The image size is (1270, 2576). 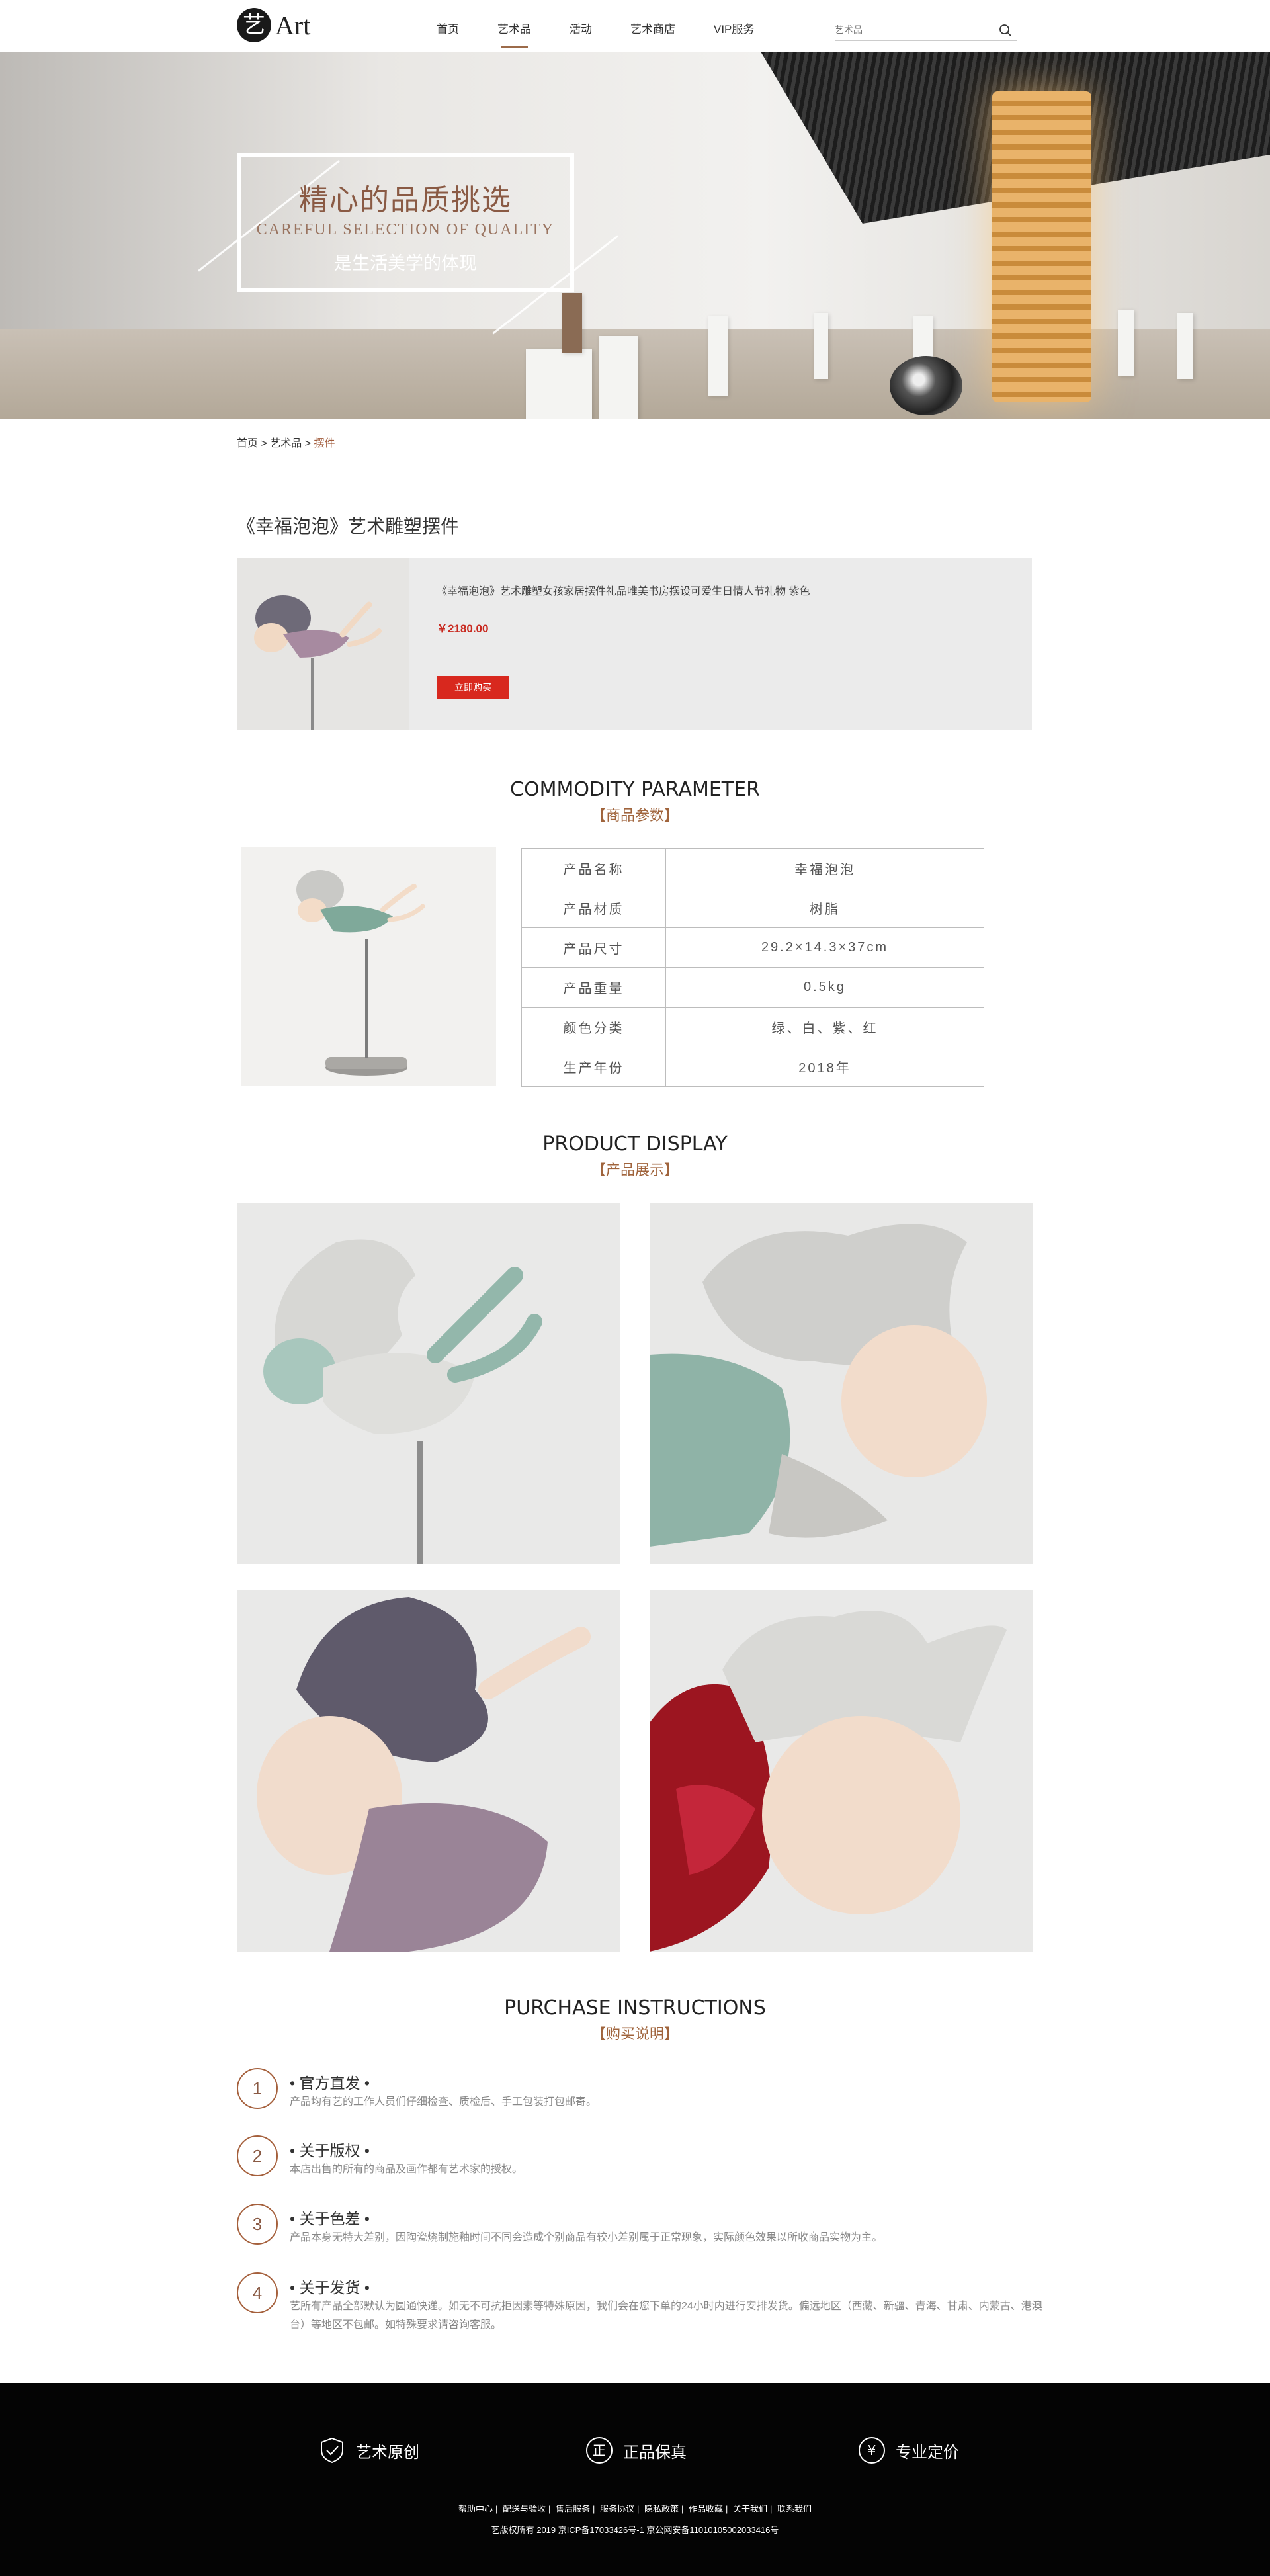 I want to click on param-key: 生产年份, so click(x=593, y=1067).